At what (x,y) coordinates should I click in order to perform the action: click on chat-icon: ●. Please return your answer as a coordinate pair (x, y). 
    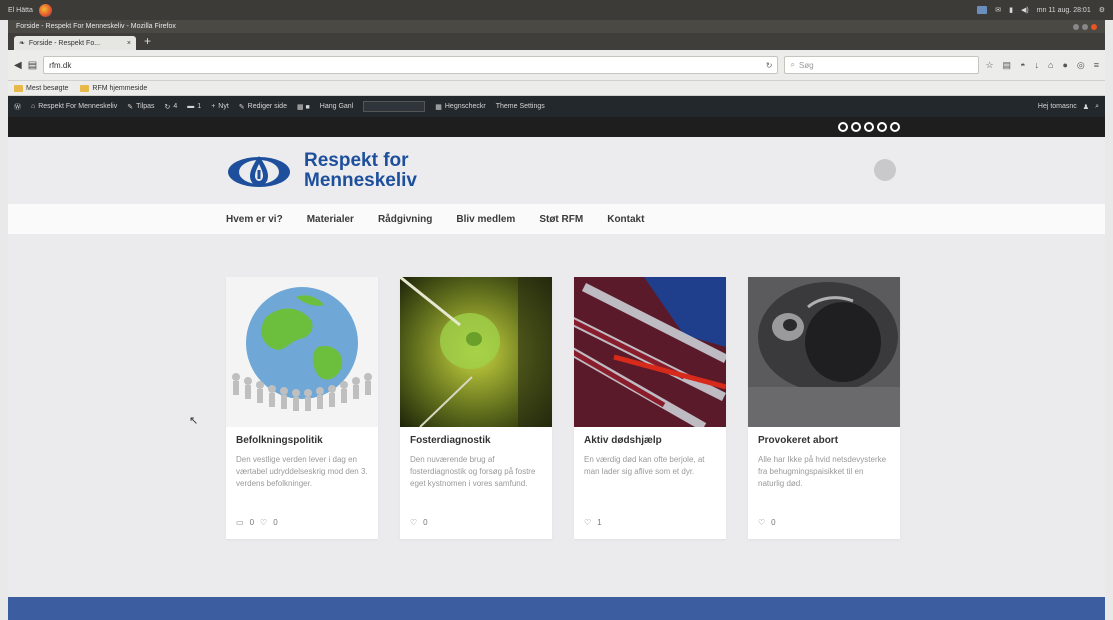
    Looking at the image, I should click on (1064, 65).